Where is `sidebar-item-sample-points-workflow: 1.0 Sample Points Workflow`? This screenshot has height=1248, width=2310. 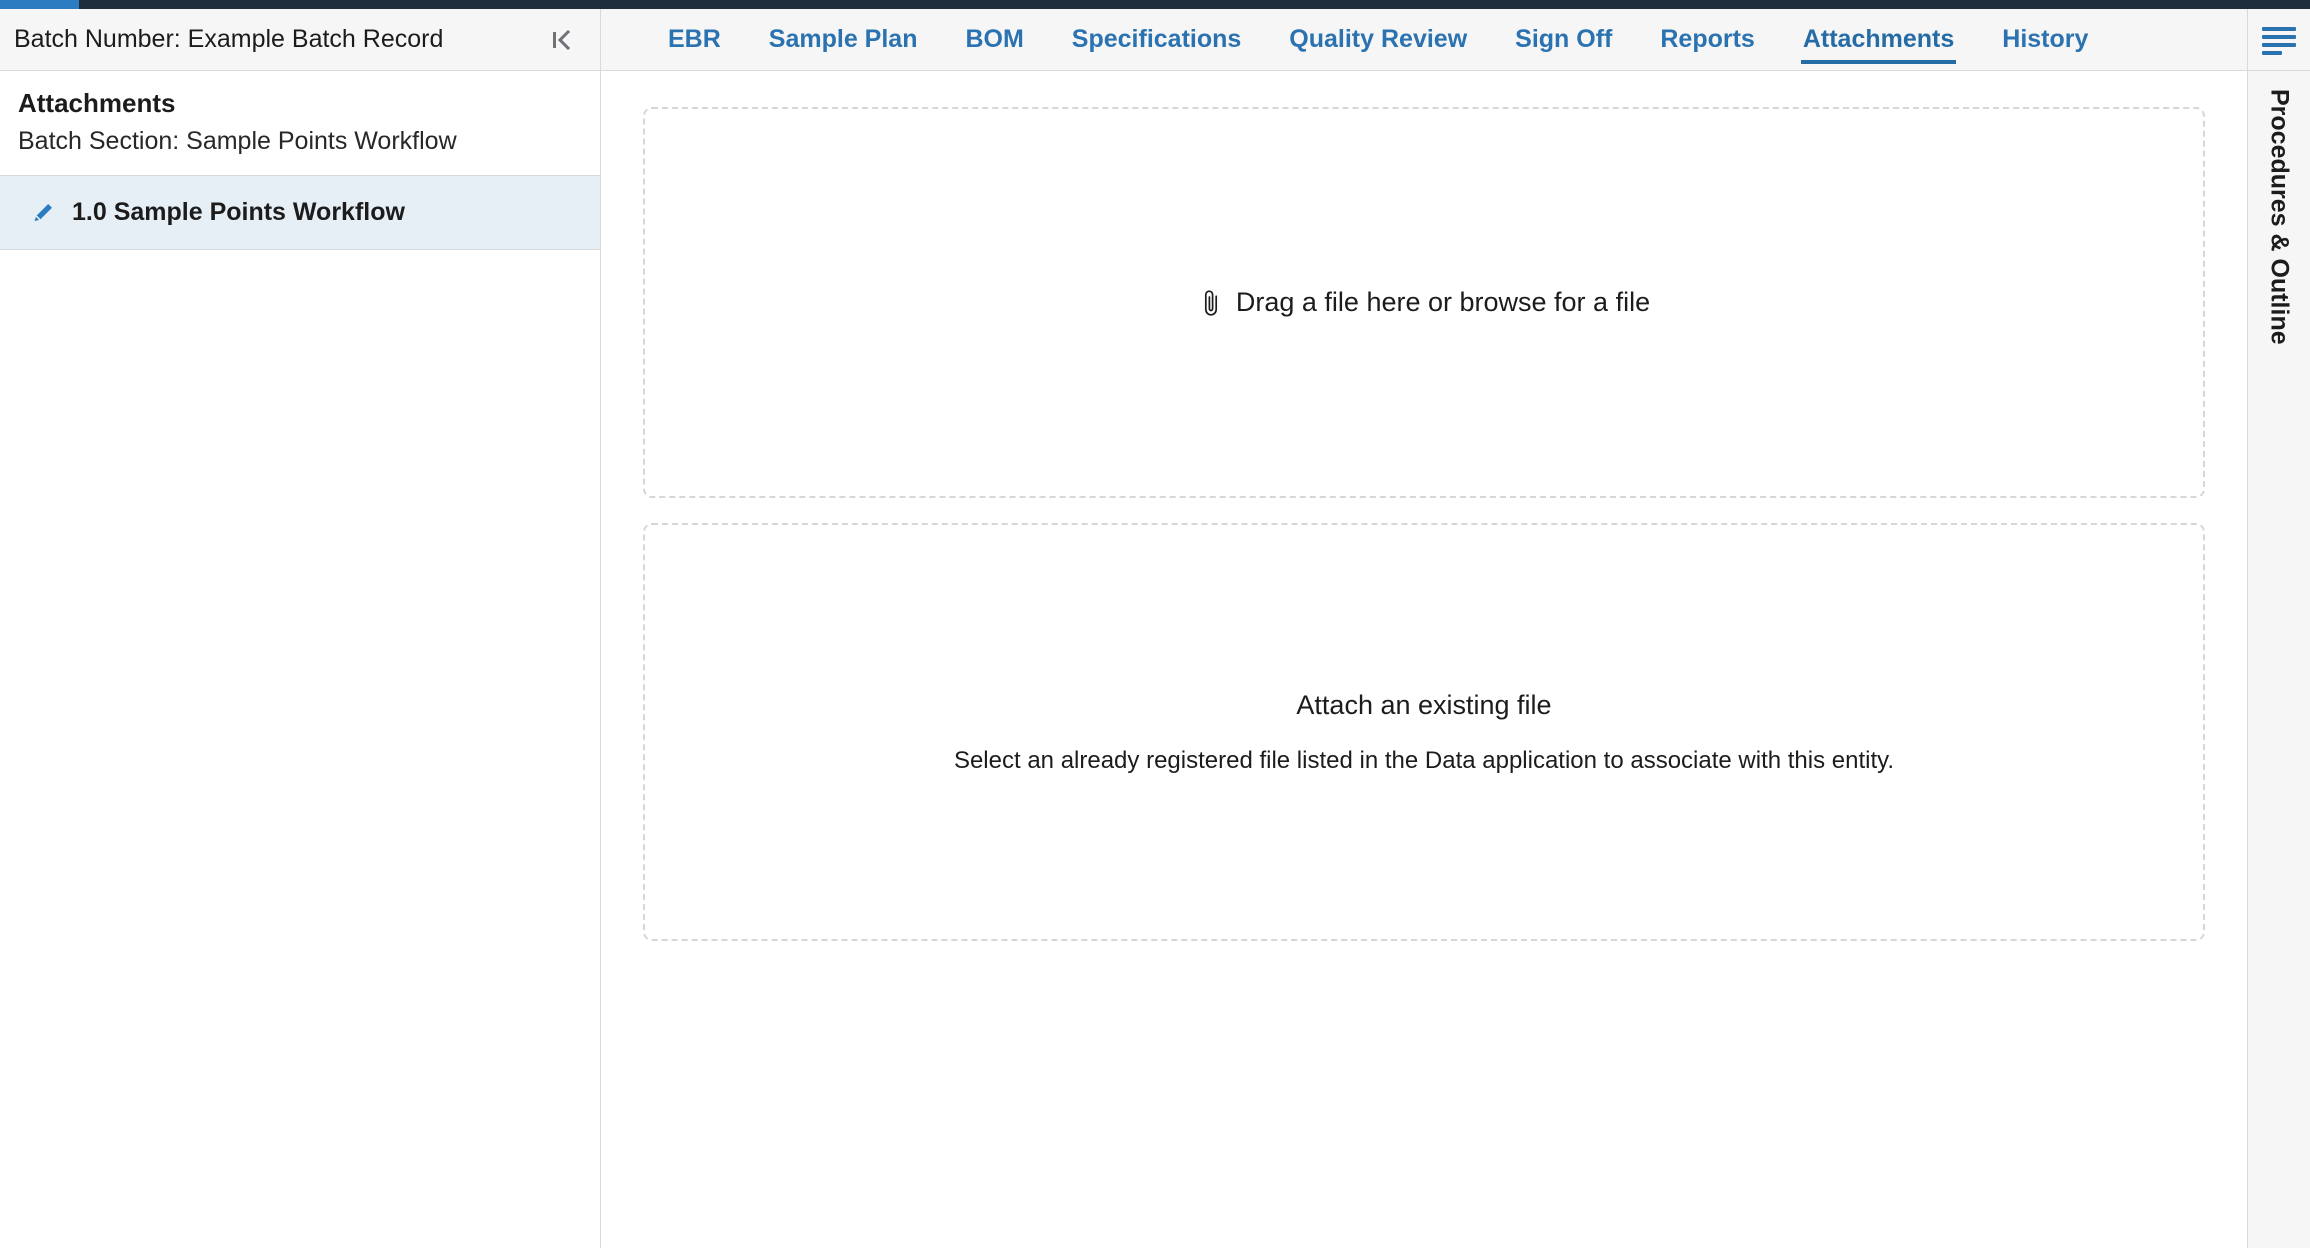 sidebar-item-sample-points-workflow: 1.0 Sample Points Workflow is located at coordinates (300, 213).